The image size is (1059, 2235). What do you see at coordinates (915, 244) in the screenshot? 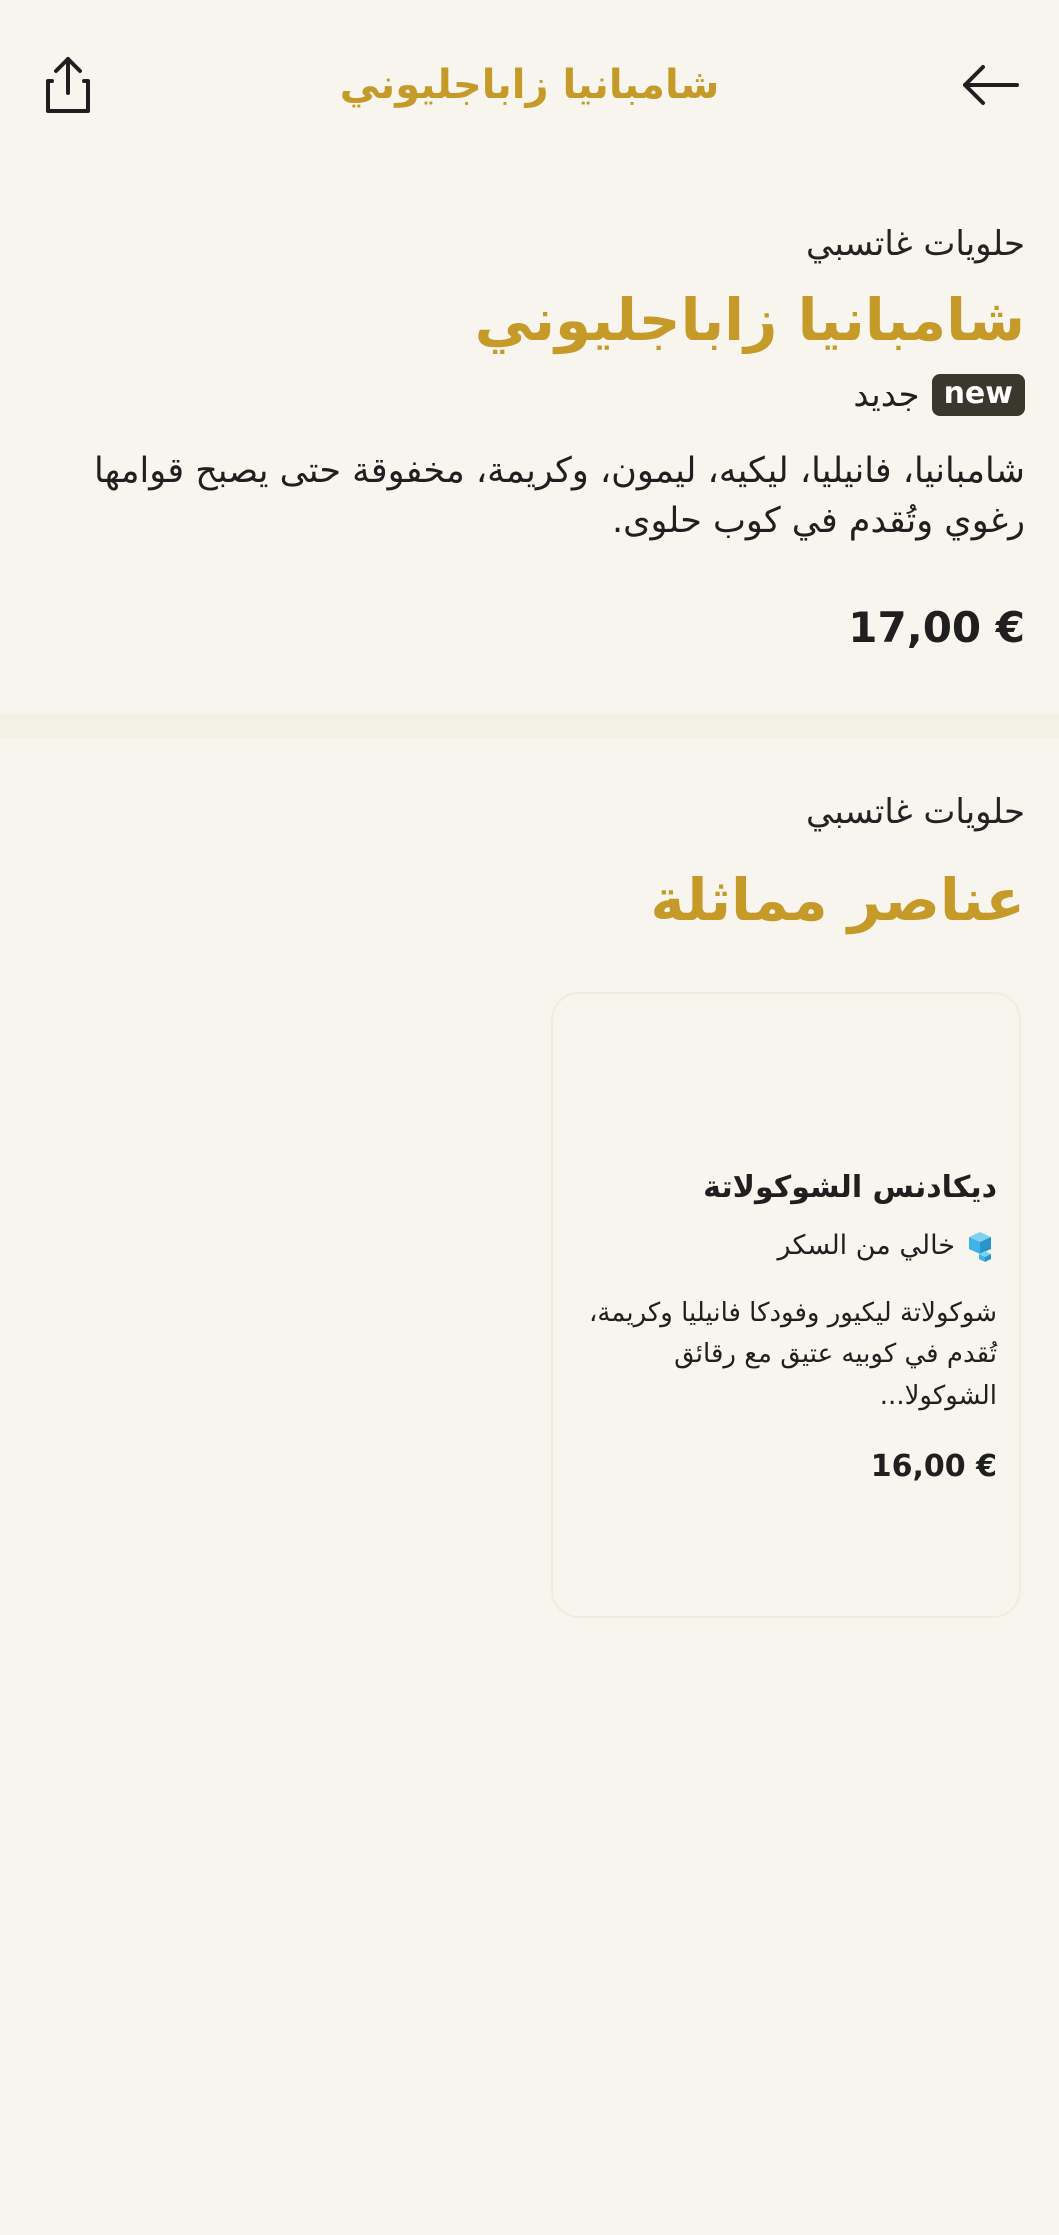
I see `store-name: حلويات غاتسبي` at bounding box center [915, 244].